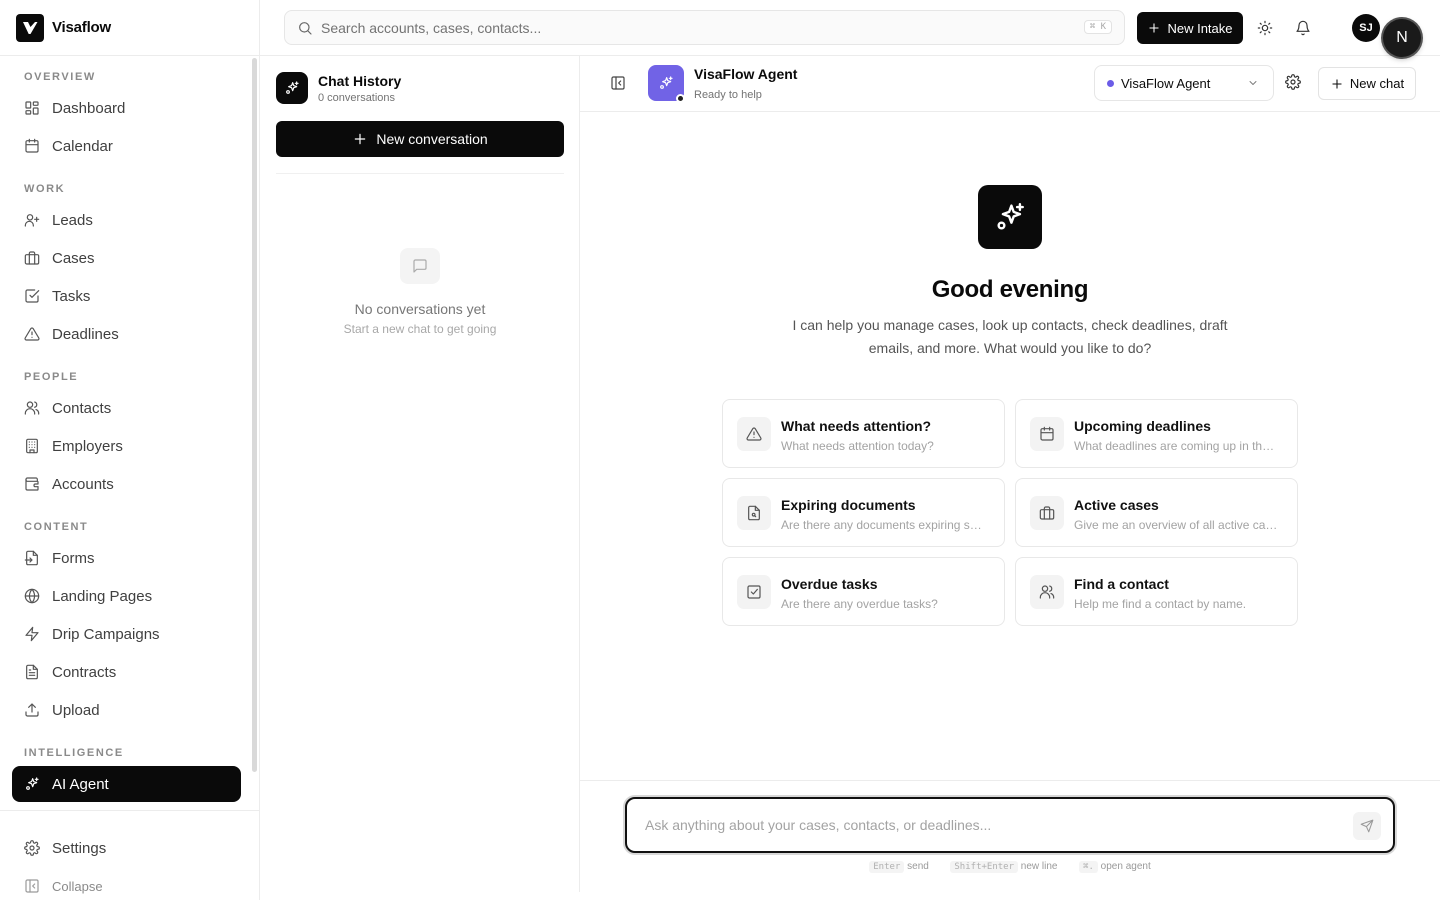 This screenshot has height=900, width=1440. Describe the element at coordinates (126, 848) in the screenshot. I see `sidebar-item-settings: Settings` at that location.